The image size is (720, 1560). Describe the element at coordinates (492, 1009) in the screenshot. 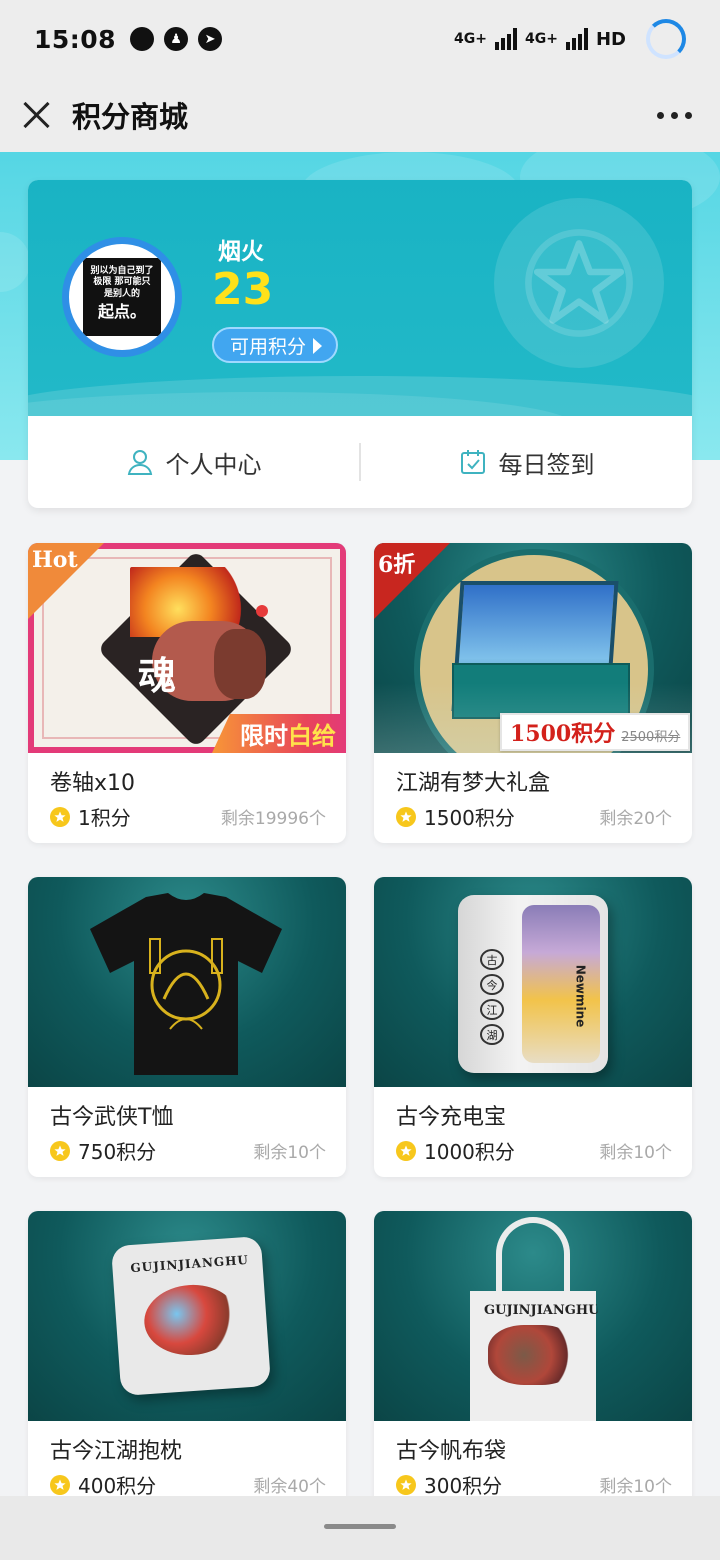

I see `seal-char: 江` at that location.